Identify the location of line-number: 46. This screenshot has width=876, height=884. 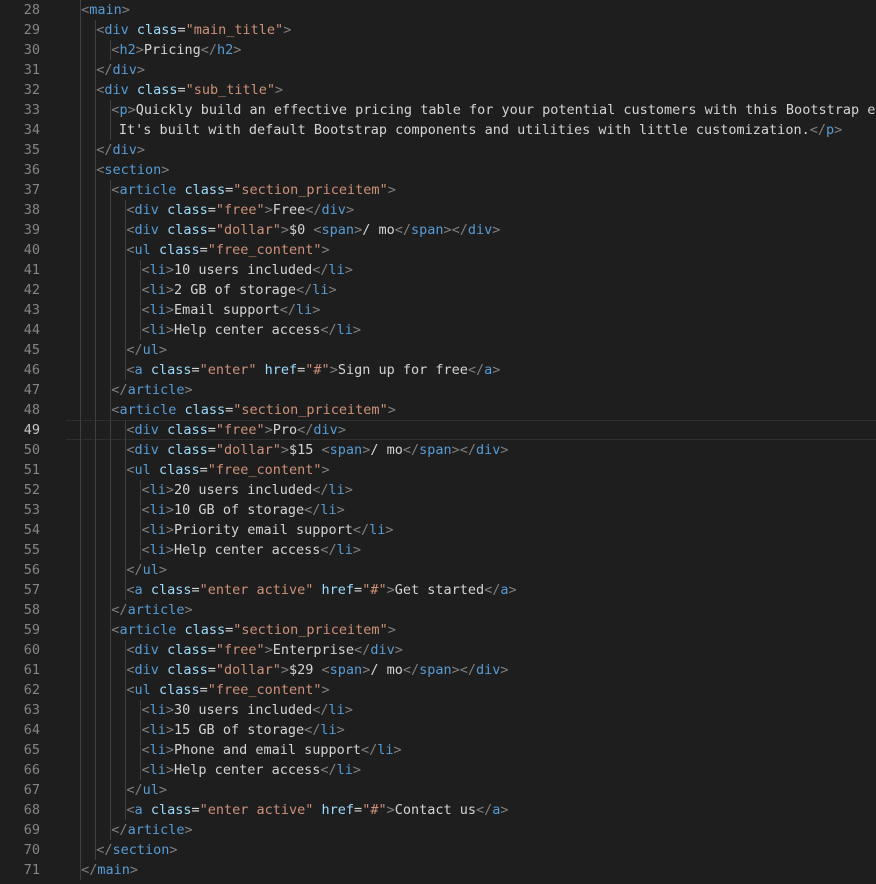
(31, 370).